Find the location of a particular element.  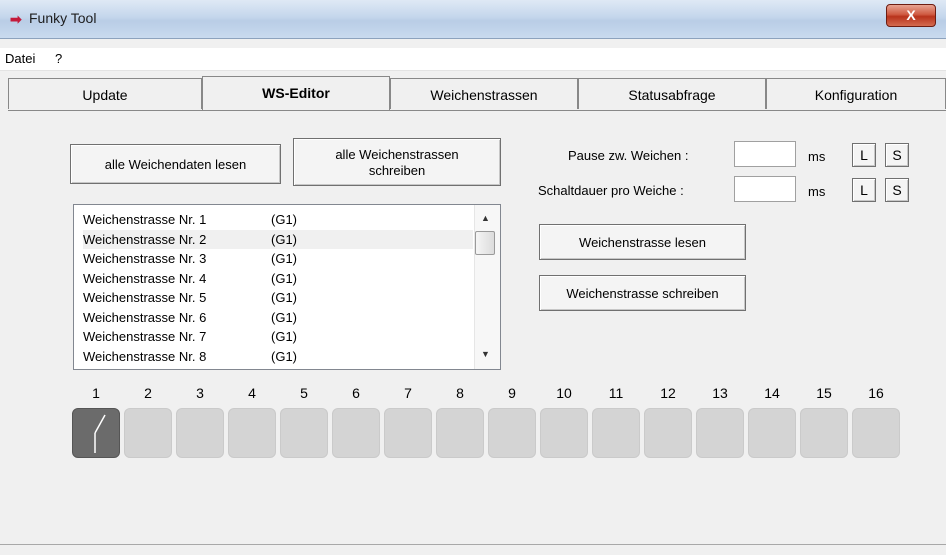

write-route-button: Weichenstrasse schreiben is located at coordinates (642, 293).